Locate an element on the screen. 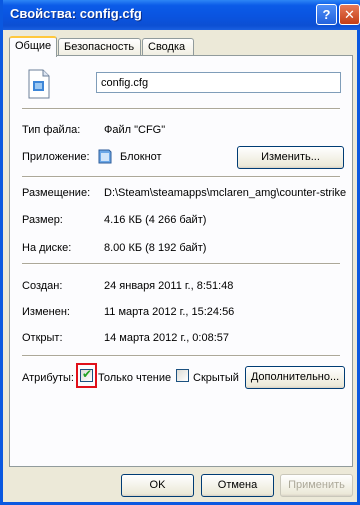 Image resolution: width=360 pixels, height=505 pixels. tab-summary-label: Сводка is located at coordinates (167, 47).